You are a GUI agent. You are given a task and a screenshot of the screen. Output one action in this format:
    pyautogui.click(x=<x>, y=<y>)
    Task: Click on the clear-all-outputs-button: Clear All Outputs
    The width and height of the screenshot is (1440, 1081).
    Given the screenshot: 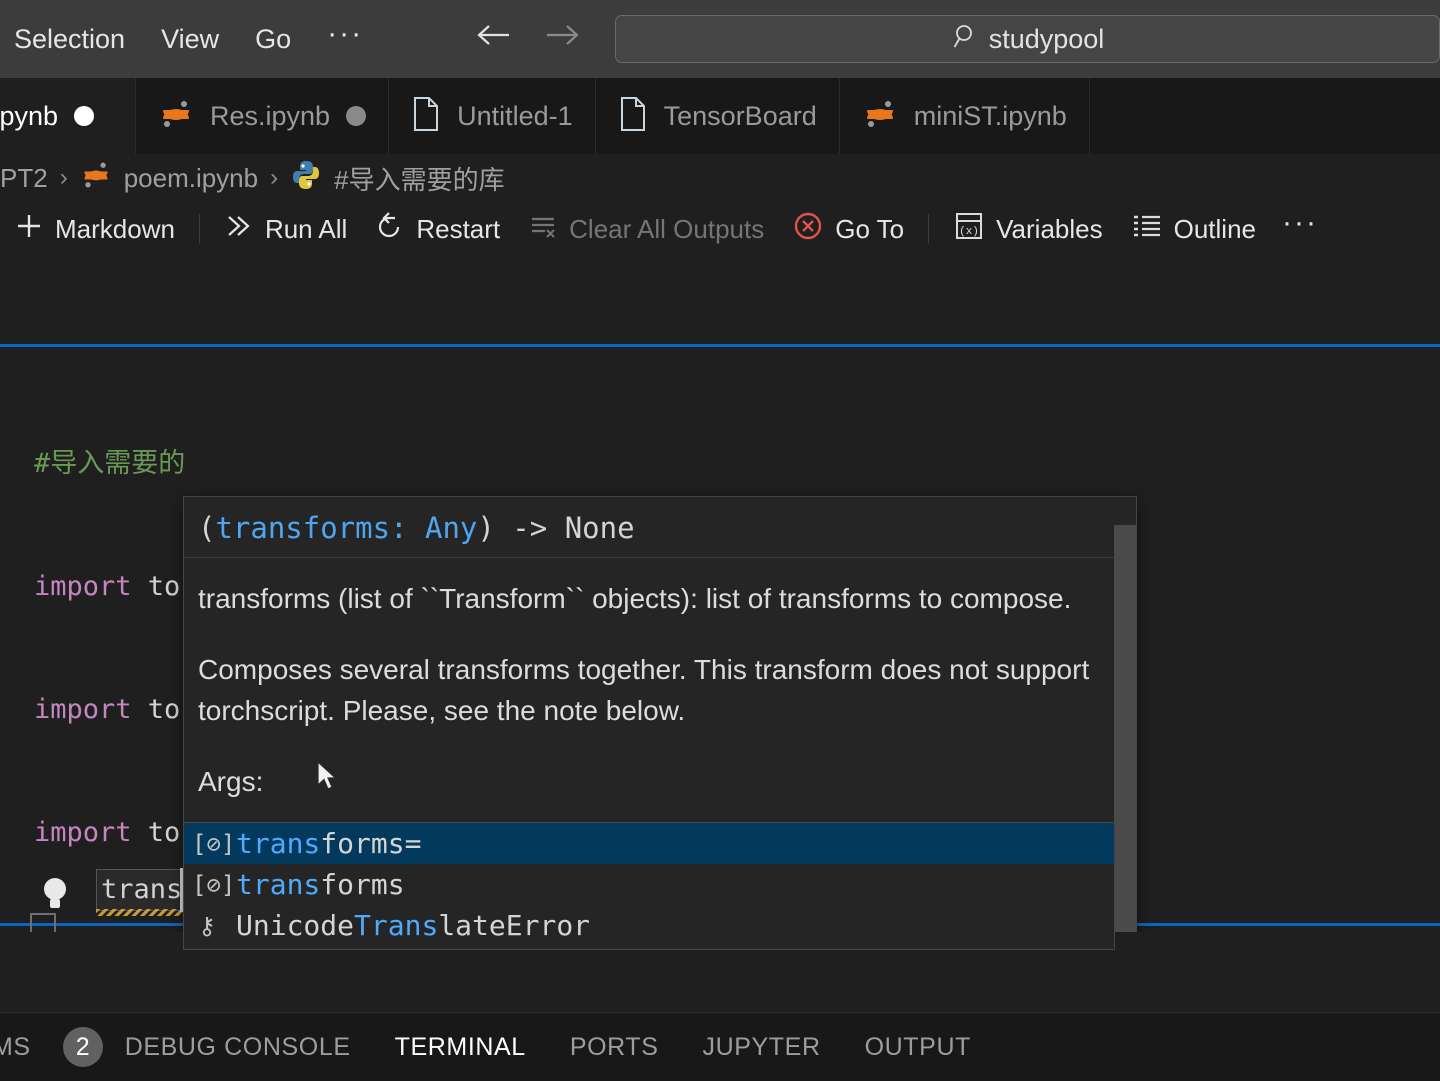 What is the action you would take?
    pyautogui.click(x=646, y=229)
    